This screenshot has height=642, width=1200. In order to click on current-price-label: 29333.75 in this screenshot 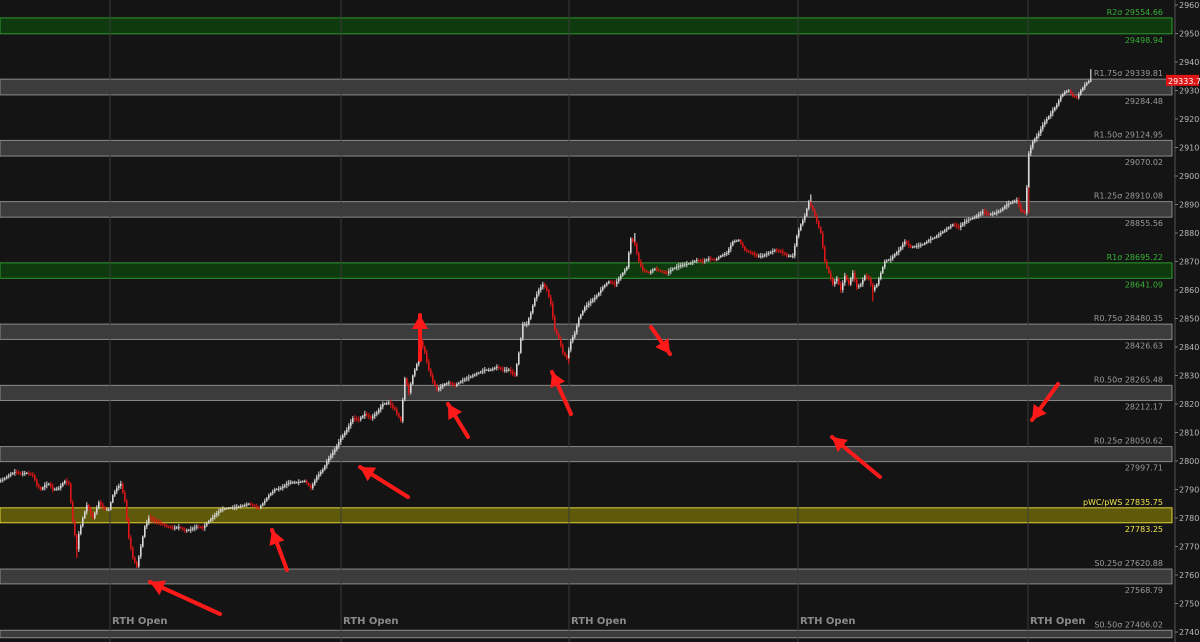, I will do `click(1184, 81)`.